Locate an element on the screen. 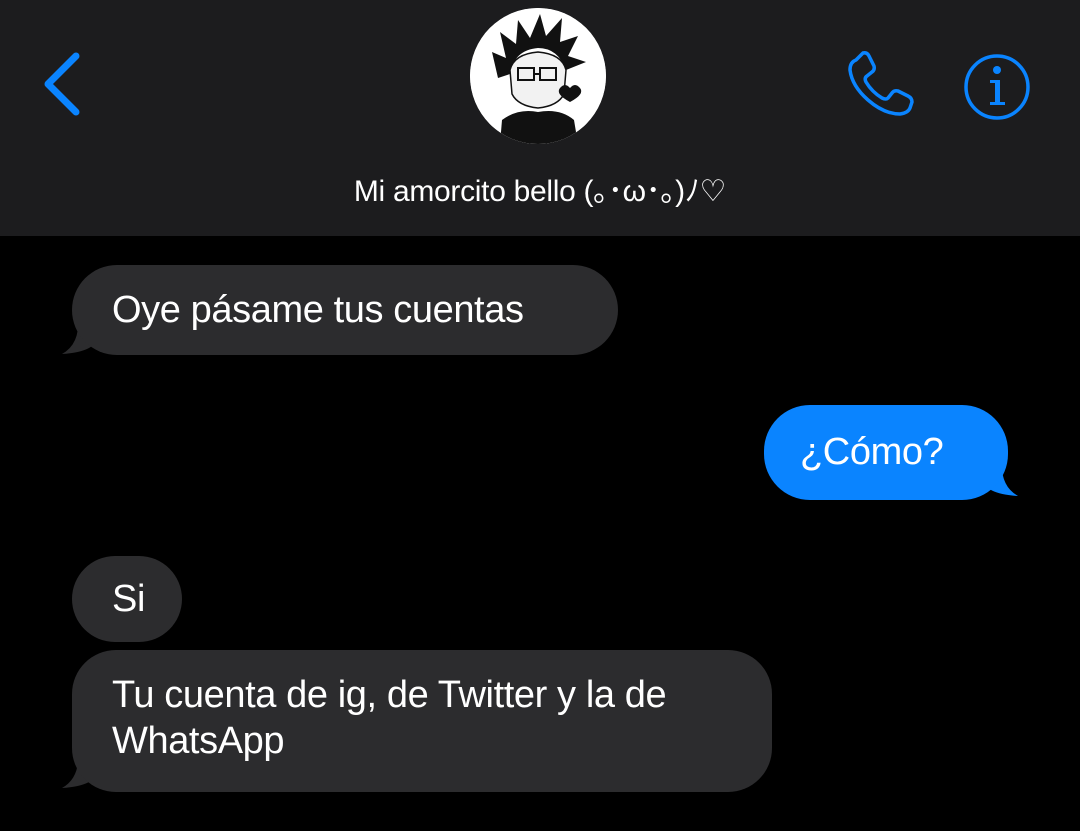 This screenshot has height=831, width=1080. contact-name: Mi amorcito bello (｡･ω･｡)ﾉ♡ is located at coordinates (540, 188).